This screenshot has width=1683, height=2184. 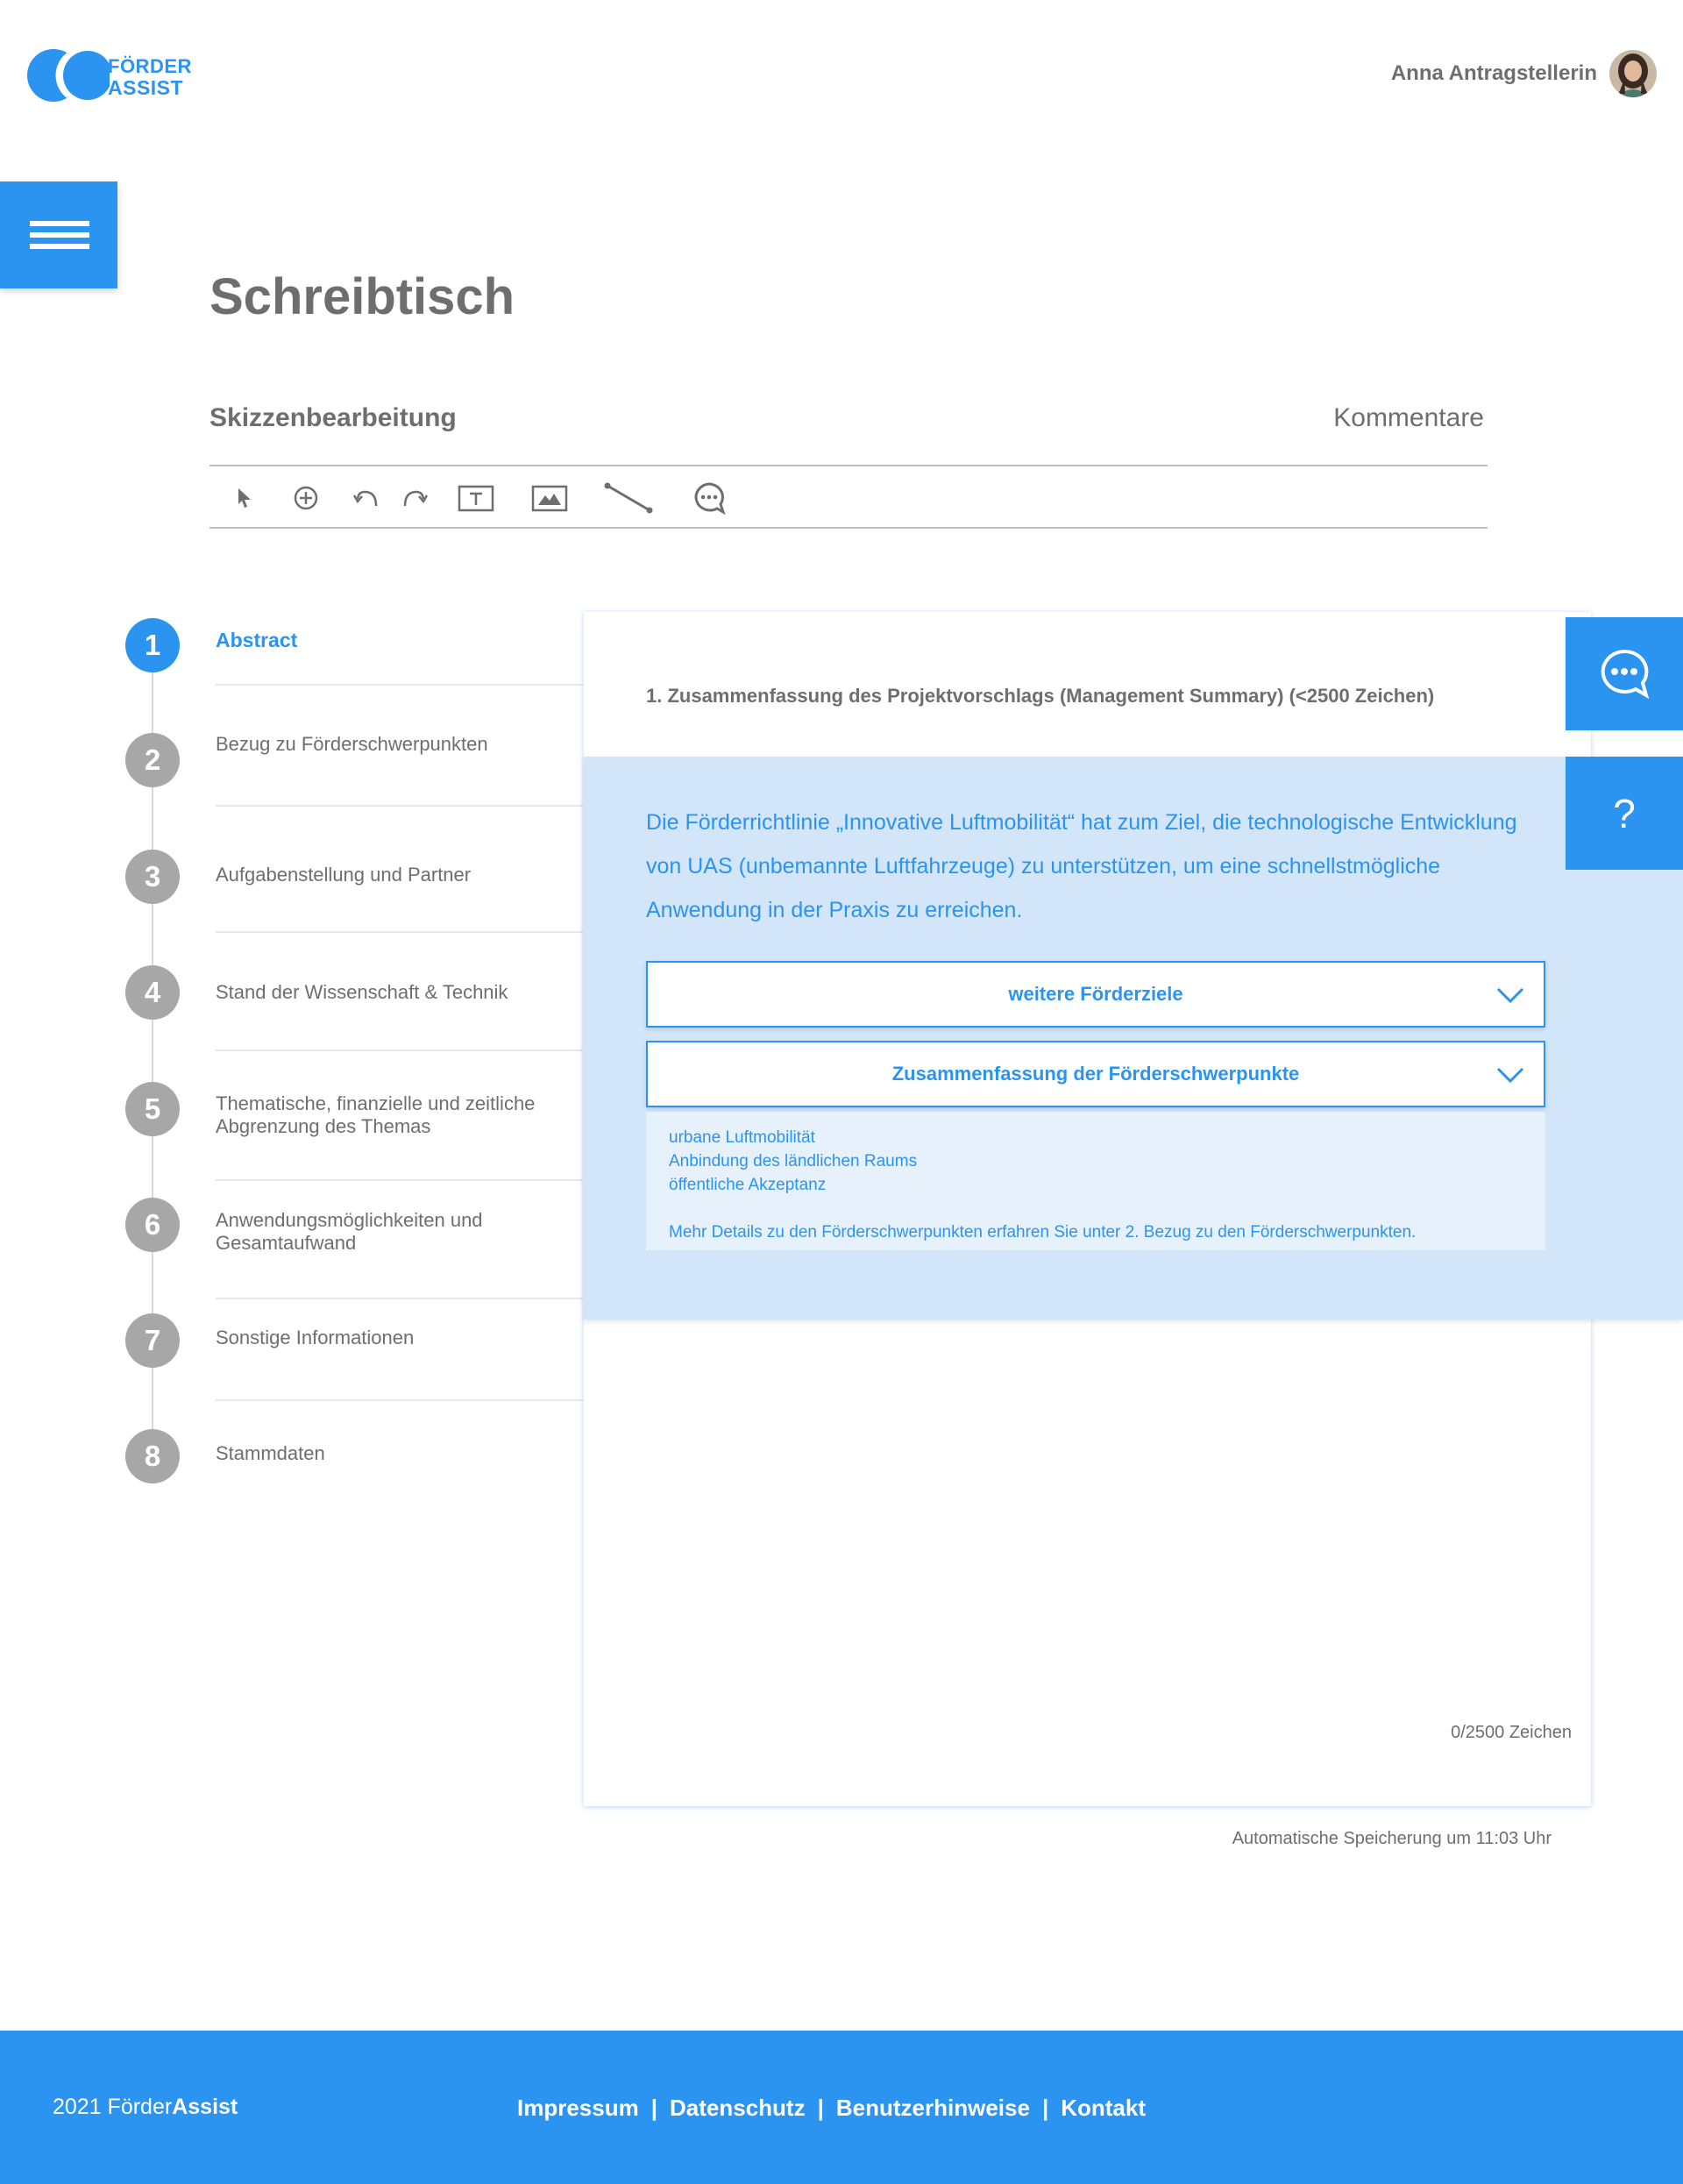 What do you see at coordinates (738, 2108) in the screenshot?
I see `footer-link-datenschutz: Datenschutz` at bounding box center [738, 2108].